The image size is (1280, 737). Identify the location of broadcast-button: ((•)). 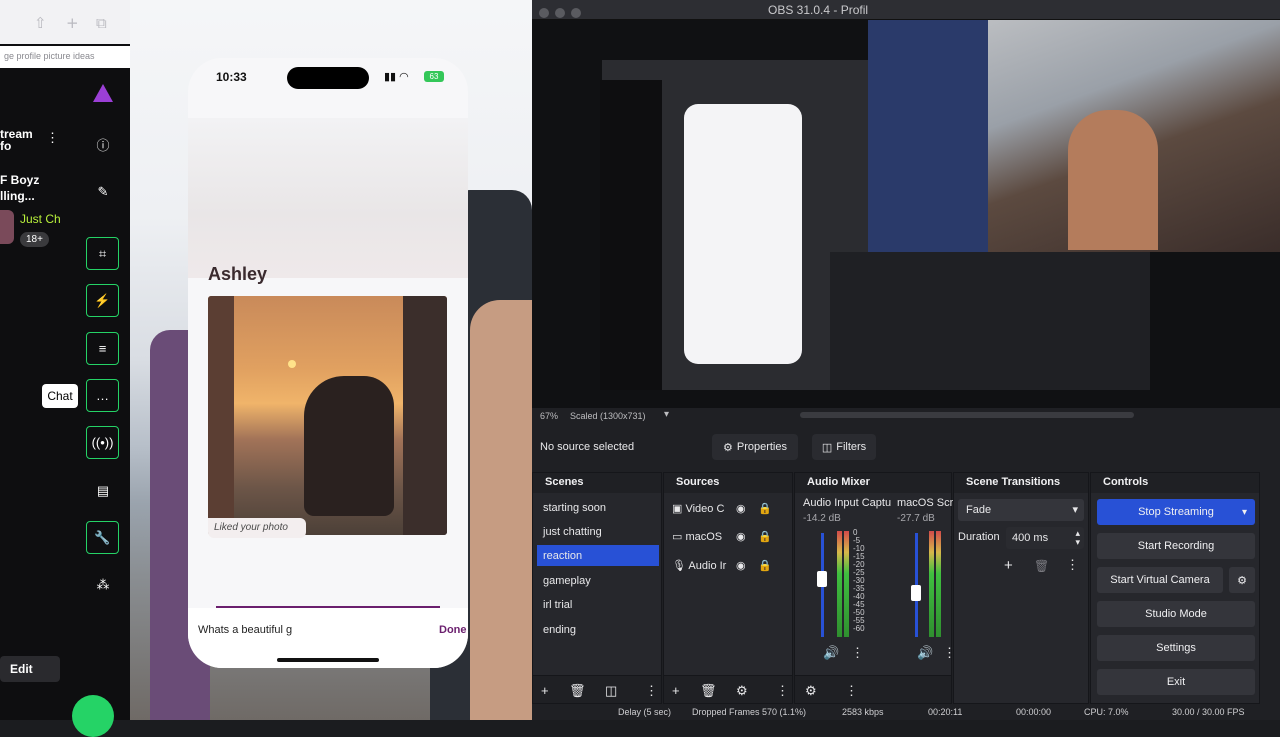
(102, 442).